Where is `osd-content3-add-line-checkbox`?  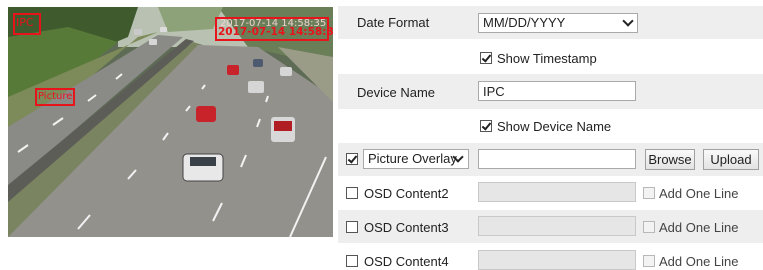 osd-content3-add-line-checkbox is located at coordinates (649, 227).